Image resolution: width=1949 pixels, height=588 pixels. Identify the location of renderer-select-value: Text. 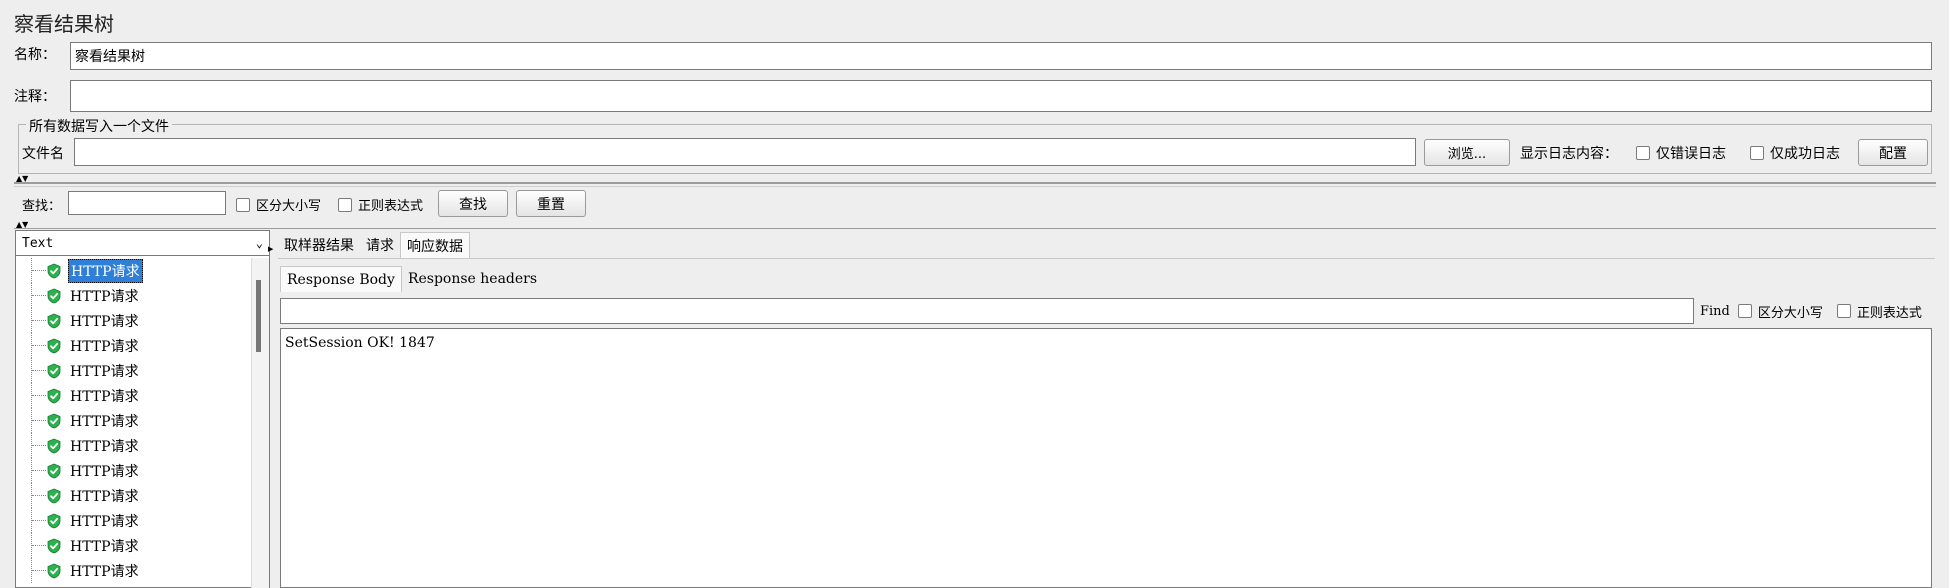
(38, 243).